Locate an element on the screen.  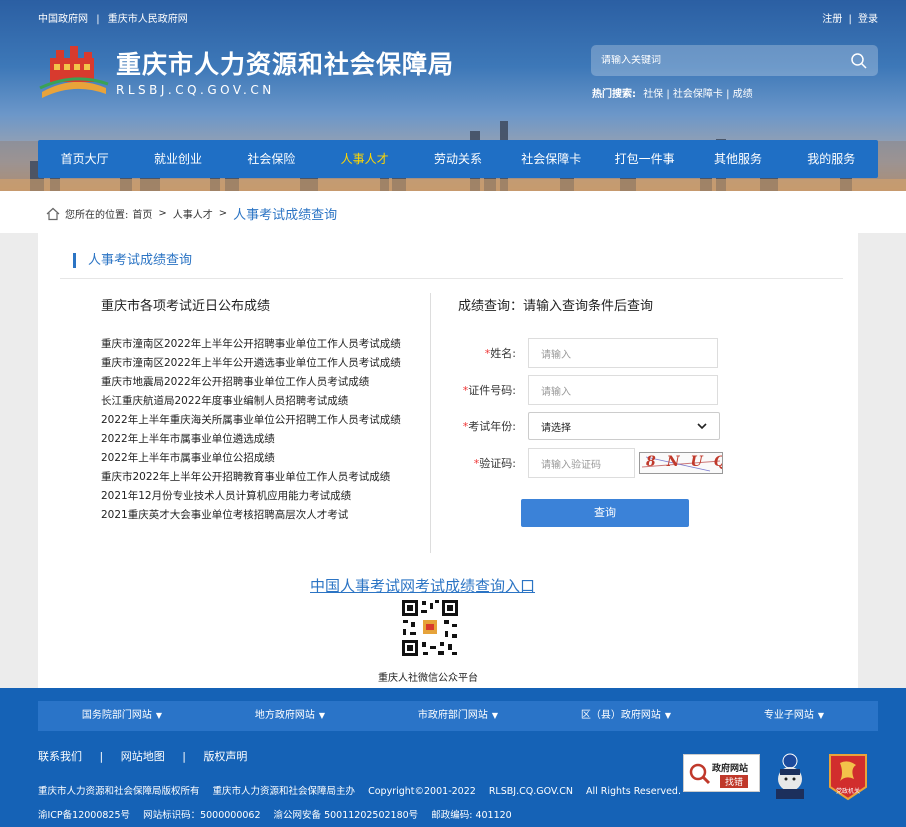
list-item: 2022年上半年市属事业单位遴选成绩 is located at coordinates (251, 439).